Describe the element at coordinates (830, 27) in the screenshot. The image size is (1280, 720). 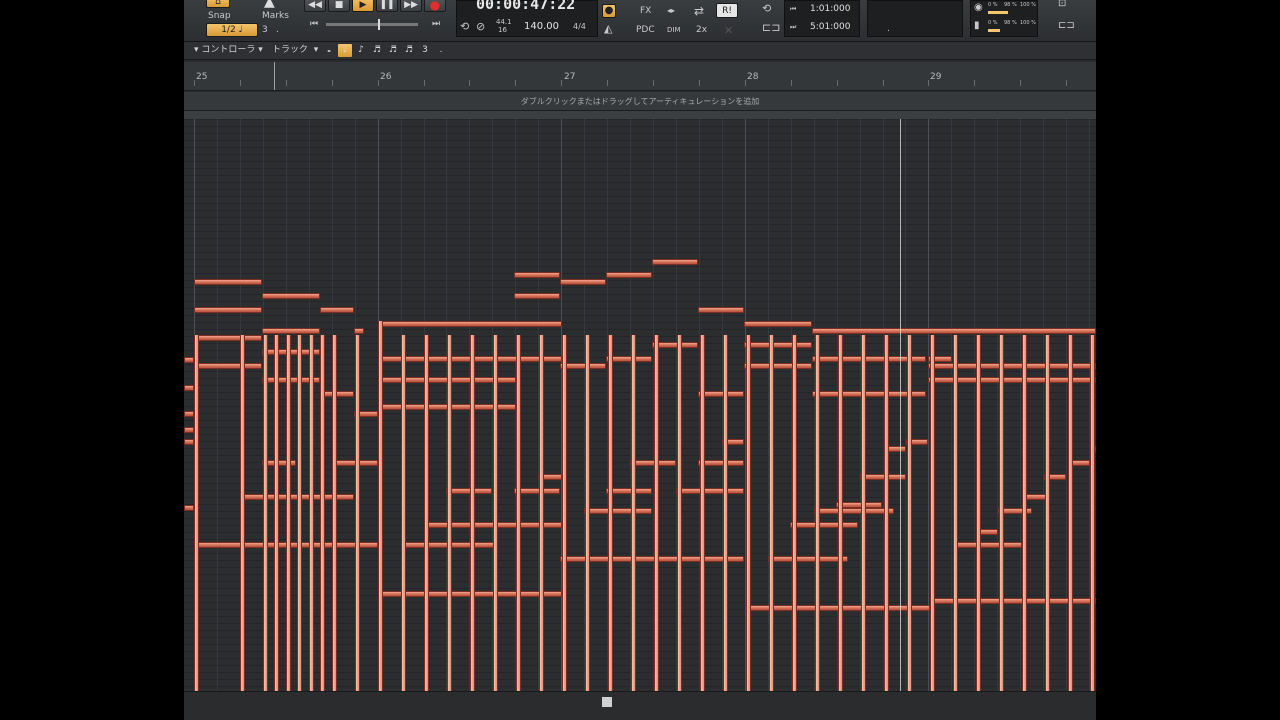
I see `loop-end: 5:01:000` at that location.